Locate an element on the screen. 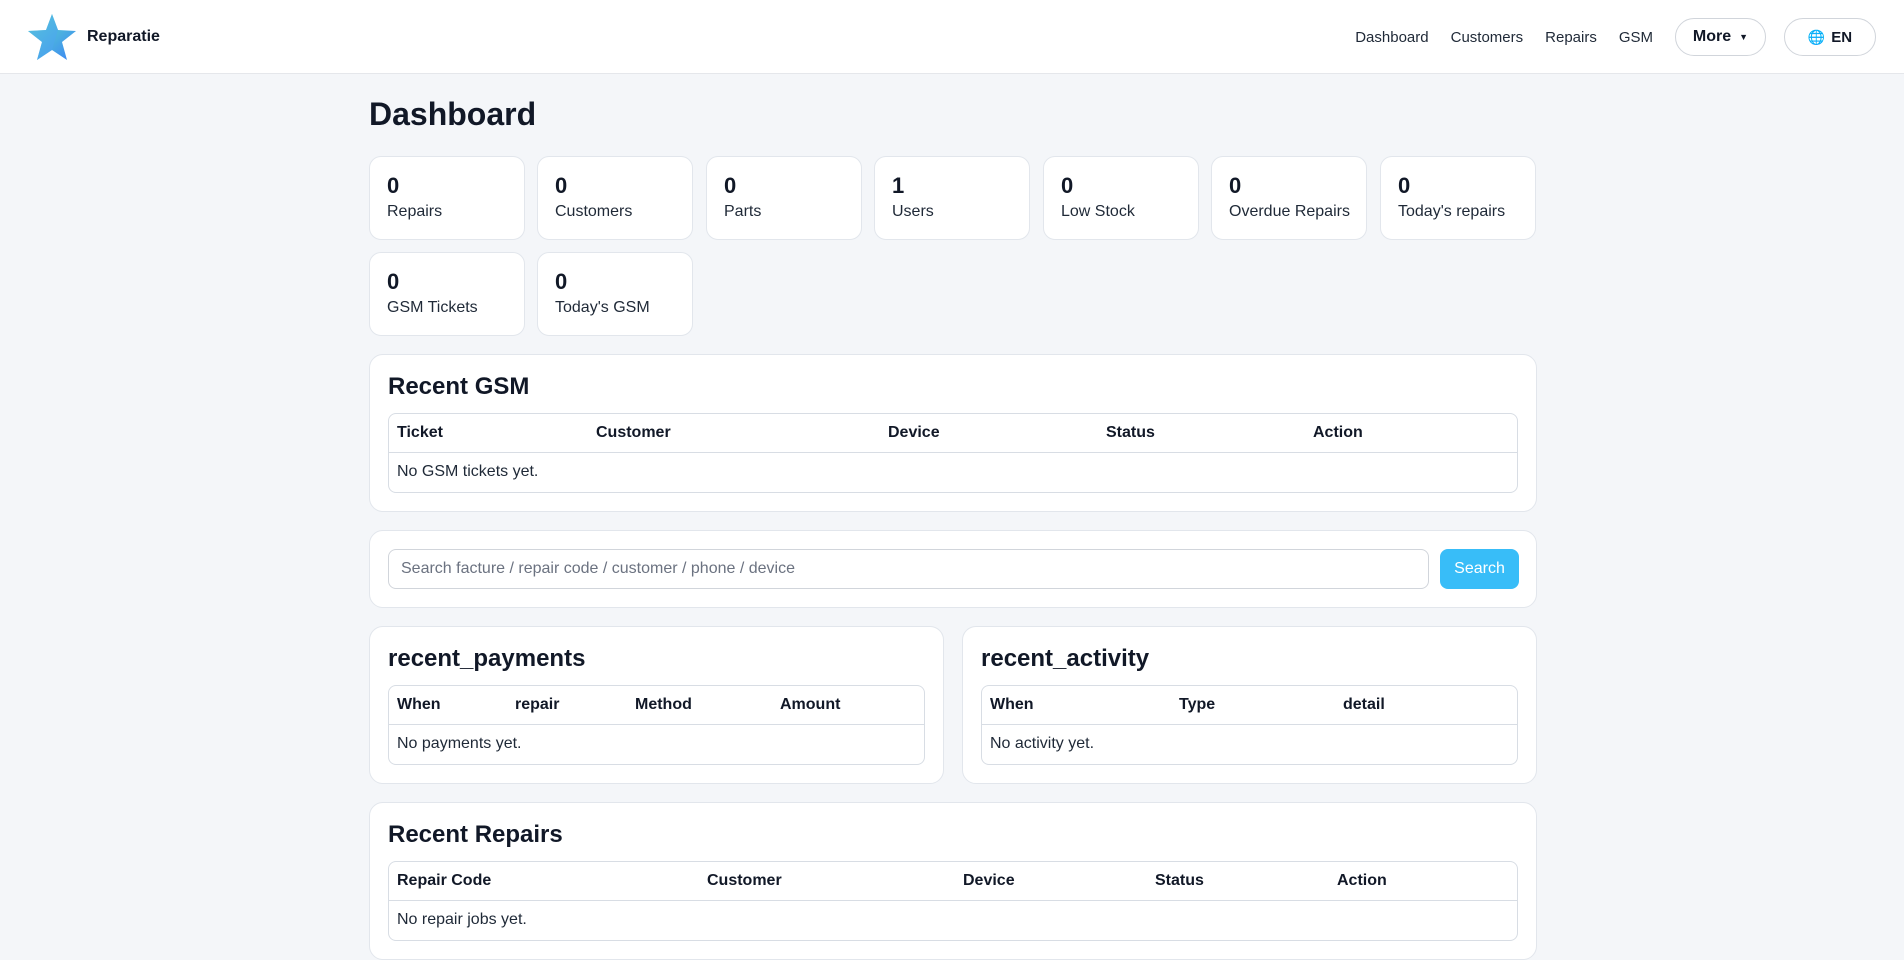  stat-label: Customers is located at coordinates (594, 211).